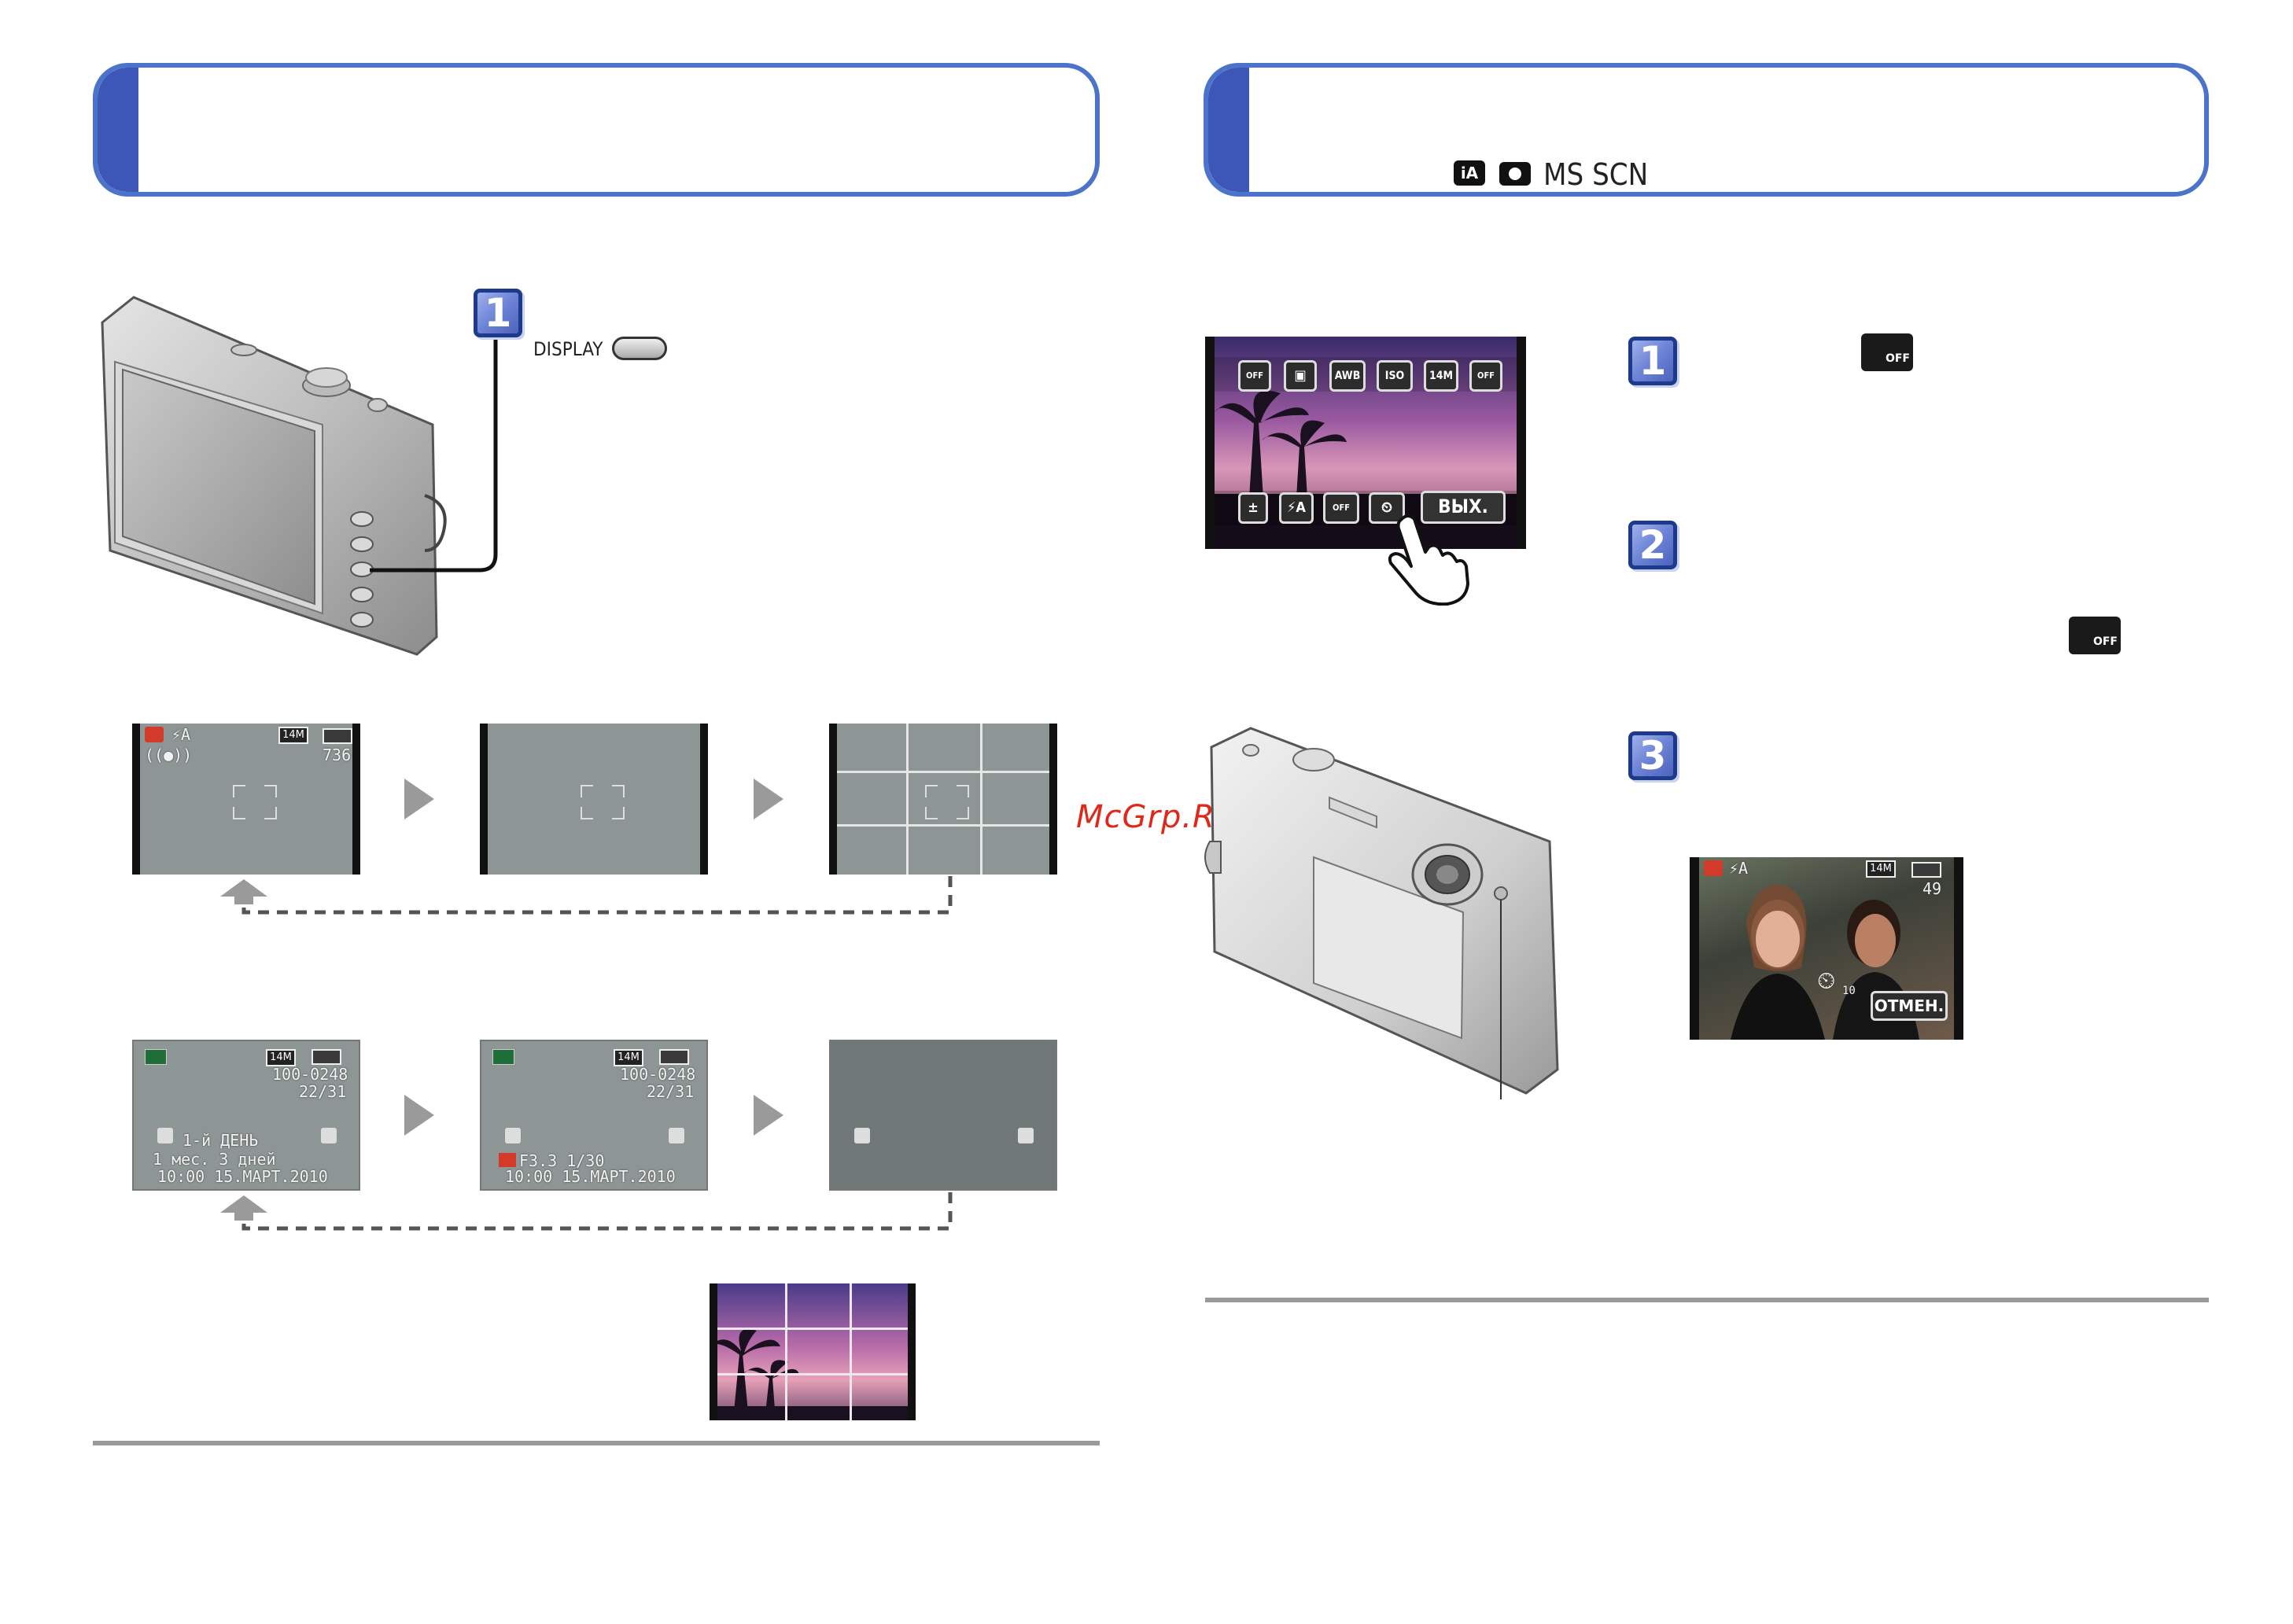 This screenshot has width=2293, height=1624. I want to click on file-number: 100-0248, so click(658, 1074).